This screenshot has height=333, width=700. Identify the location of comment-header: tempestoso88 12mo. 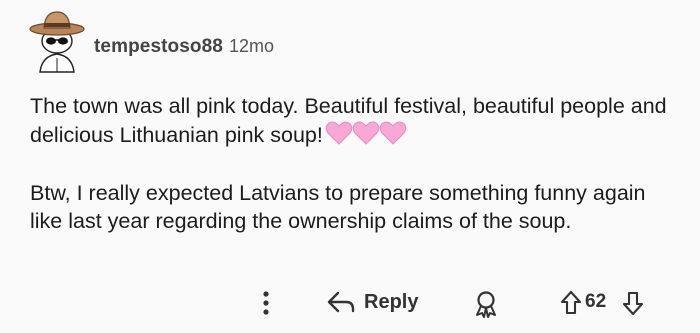
(150, 41).